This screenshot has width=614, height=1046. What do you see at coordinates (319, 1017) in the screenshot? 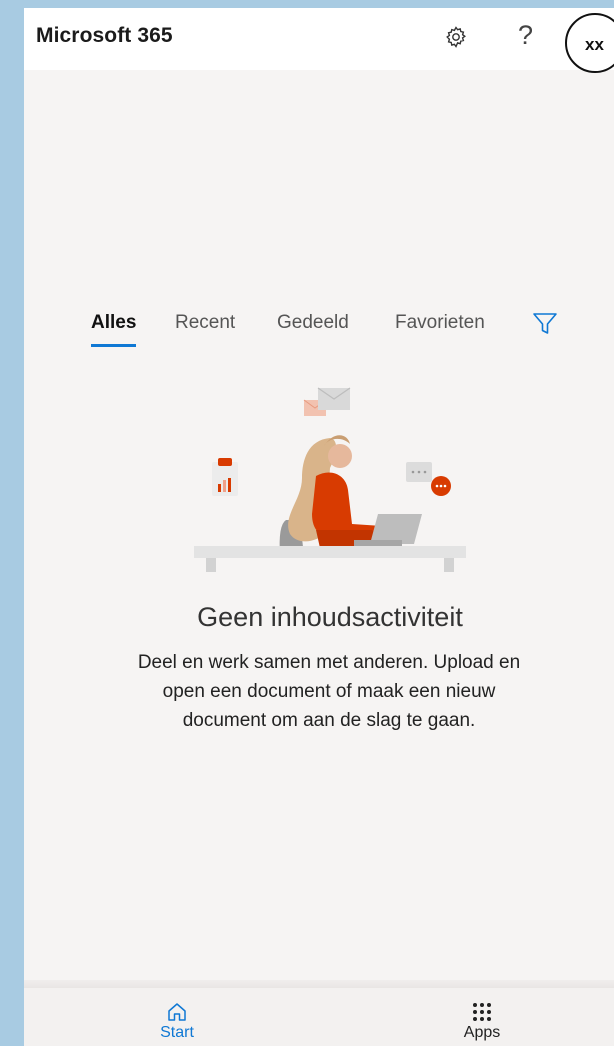
I see `bottom-nav: Start Apps` at bounding box center [319, 1017].